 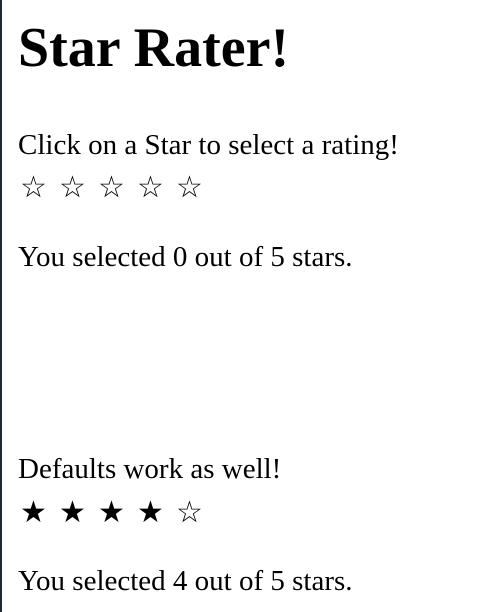 I want to click on rater-1-star-4-icon: ☆, so click(x=150, y=188).